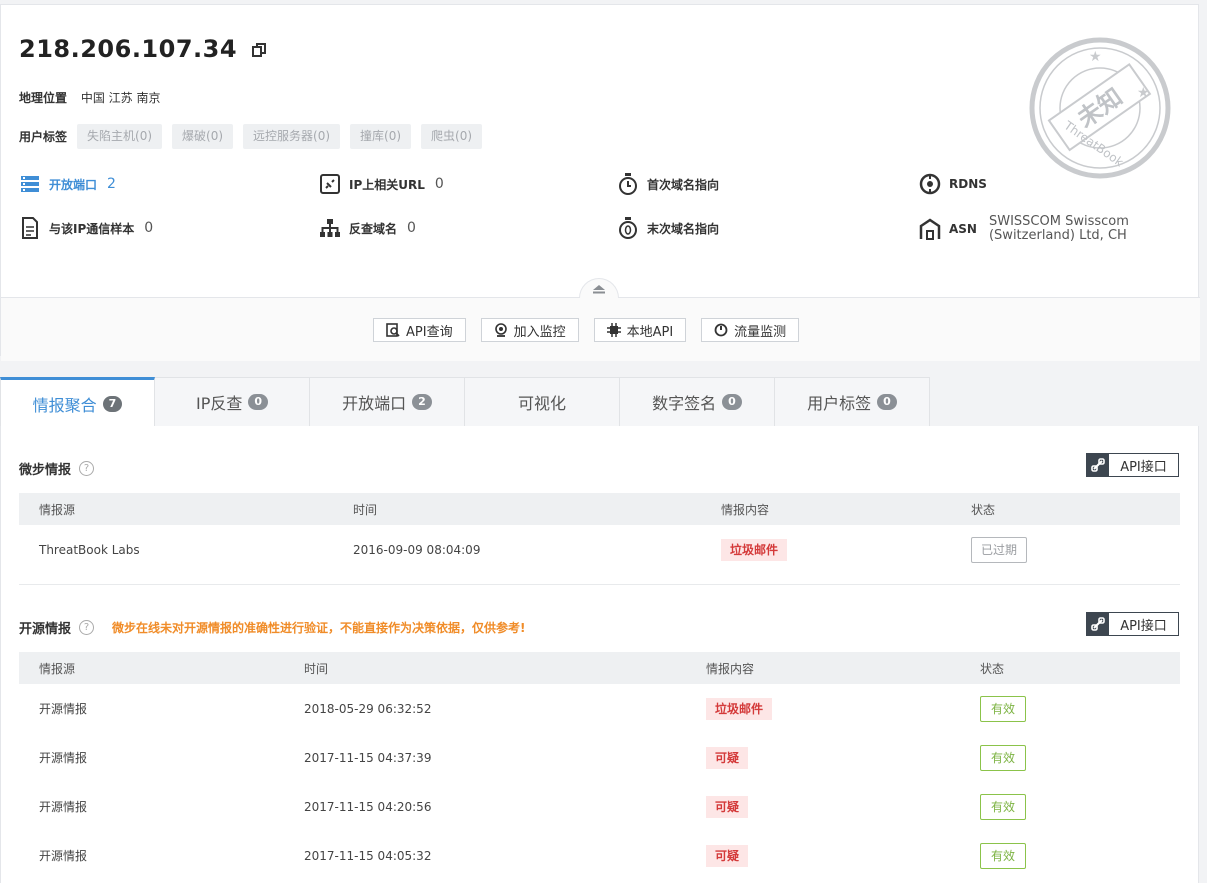 This screenshot has width=1207, height=883. I want to click on status-badge: 有效, so click(1003, 757).